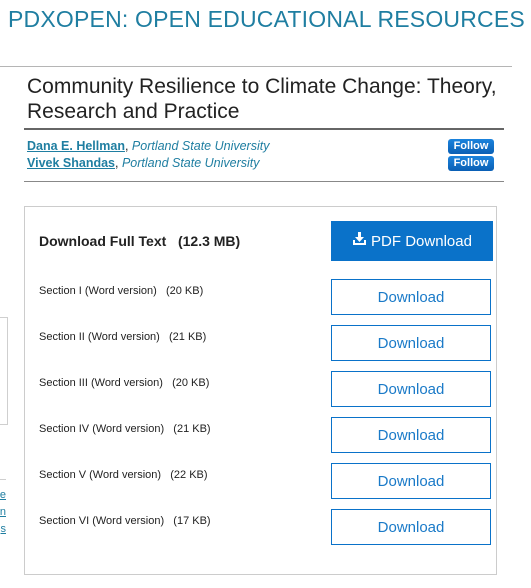 The height and width of the screenshot is (588, 531). What do you see at coordinates (100, 475) in the screenshot?
I see `section-title: Section V (Word version)` at bounding box center [100, 475].